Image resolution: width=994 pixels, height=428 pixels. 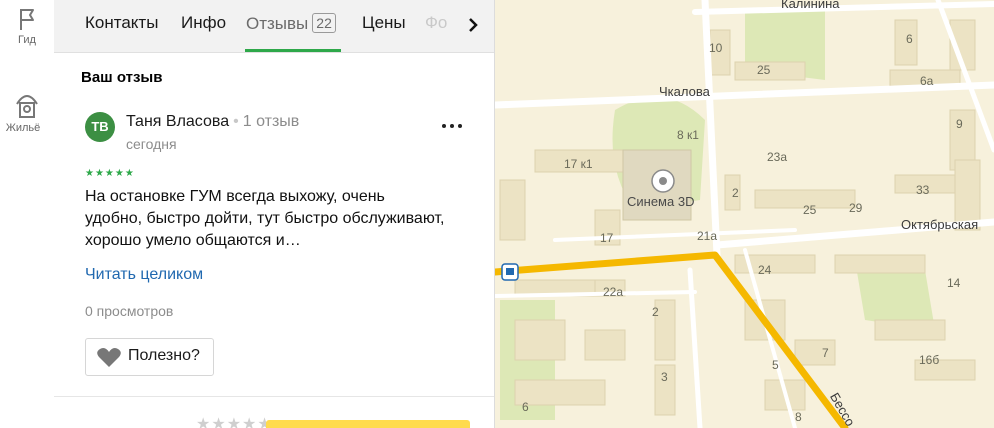 I want to click on left-rail: Гид Жильё, so click(x=27, y=214).